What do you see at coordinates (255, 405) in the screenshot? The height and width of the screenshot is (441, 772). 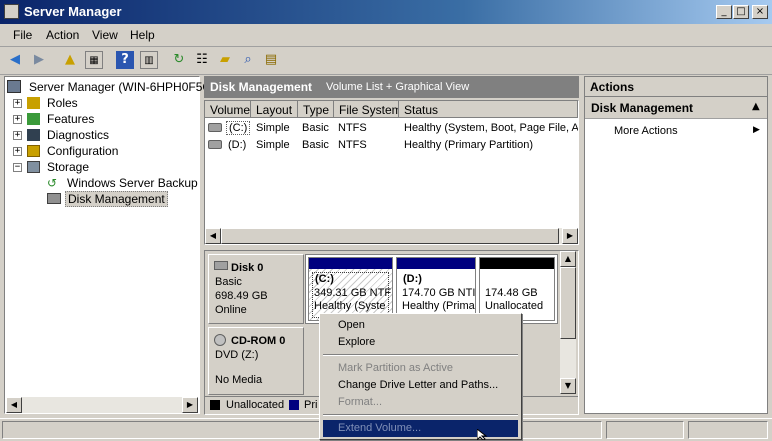 I see `legend-unallocated: Unallocated` at bounding box center [255, 405].